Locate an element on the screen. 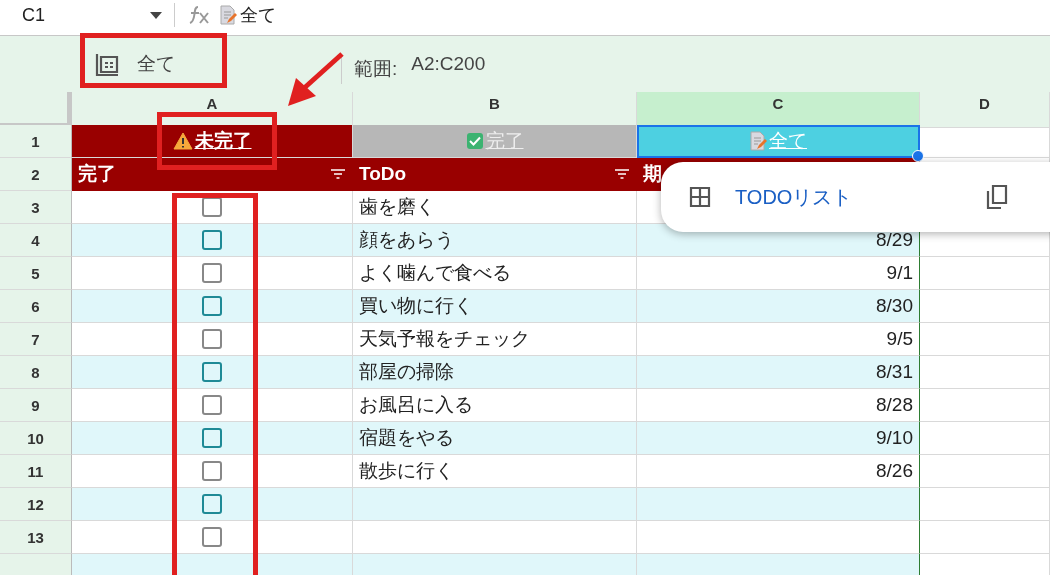  function-icon is located at coordinates (200, 15).